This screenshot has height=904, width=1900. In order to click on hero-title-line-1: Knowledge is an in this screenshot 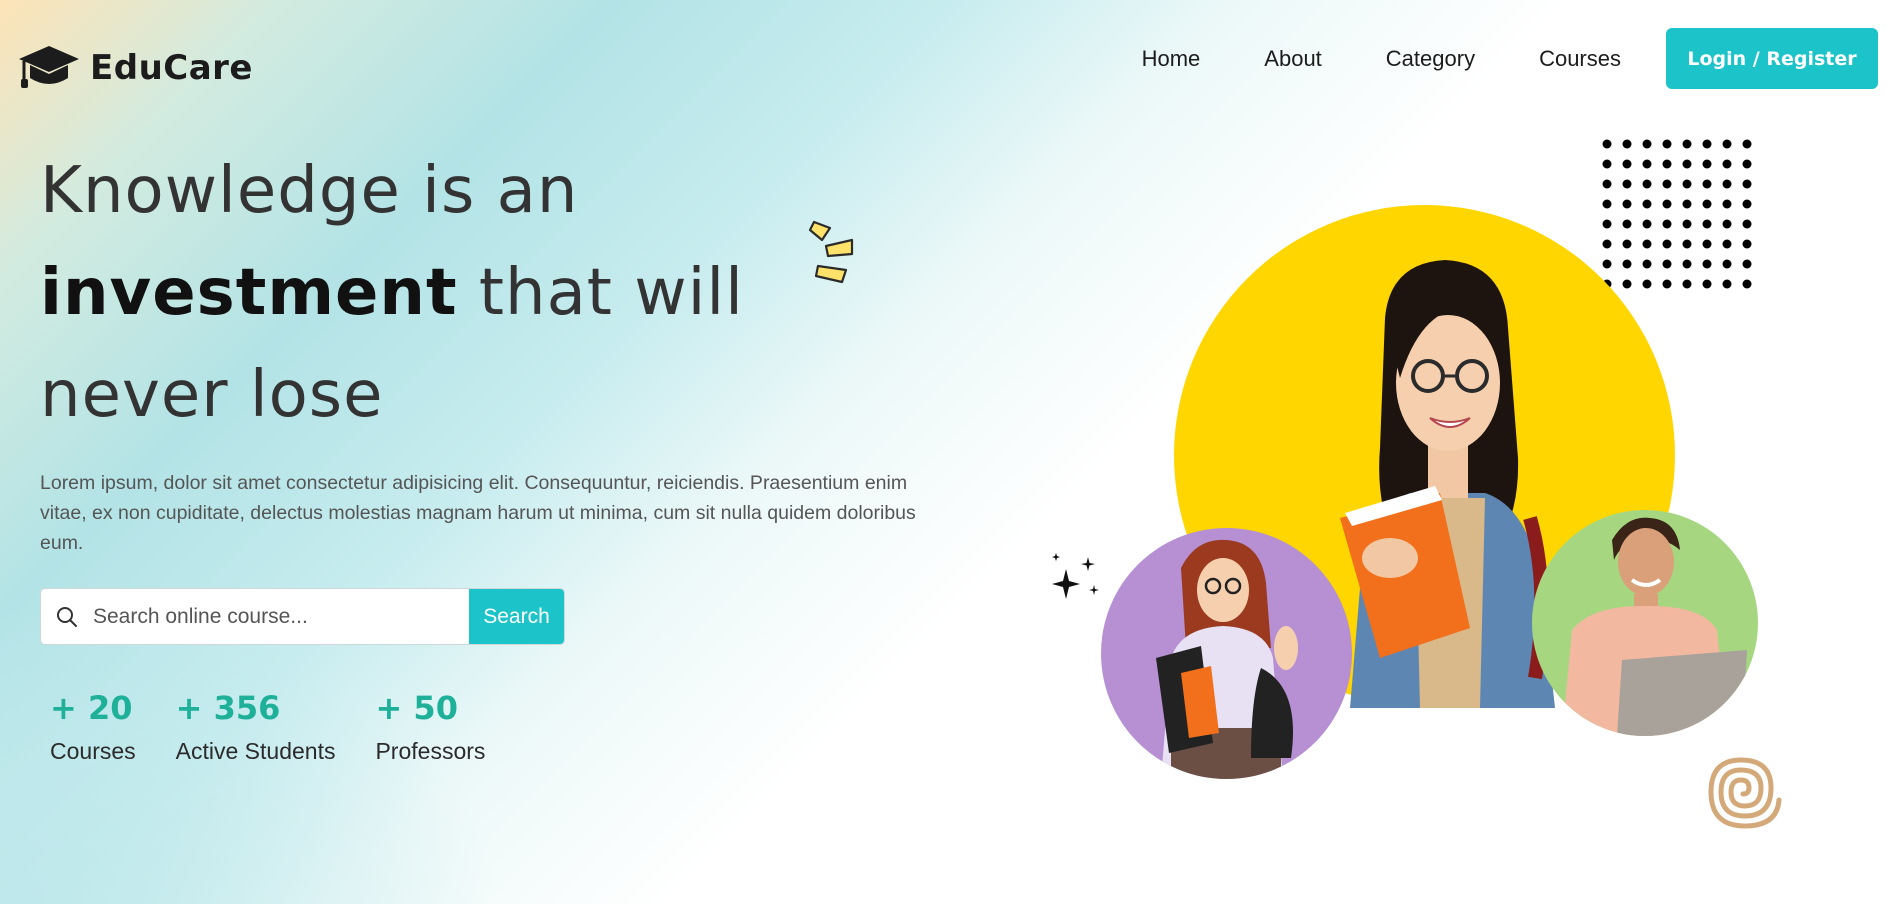, I will do `click(309, 191)`.